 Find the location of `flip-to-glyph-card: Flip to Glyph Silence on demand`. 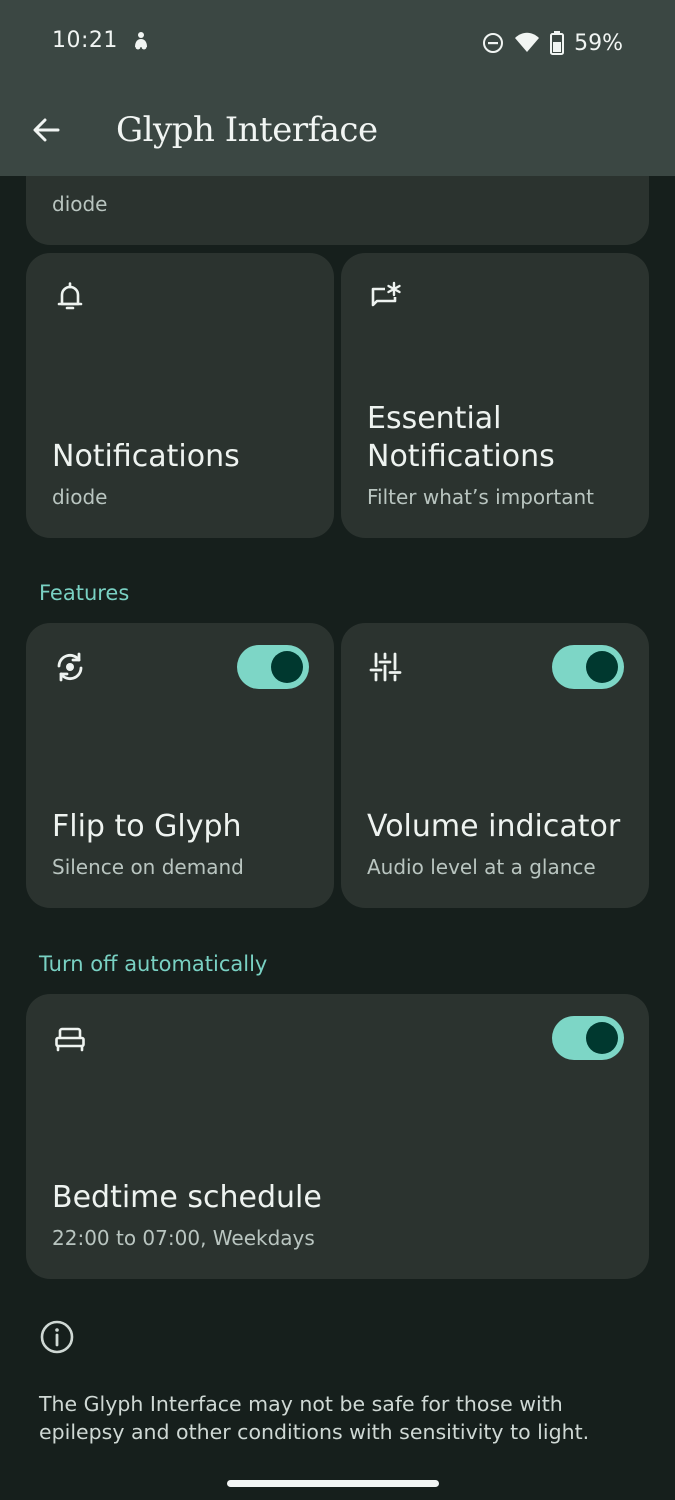

flip-to-glyph-card: Flip to Glyph Silence on demand is located at coordinates (180, 765).